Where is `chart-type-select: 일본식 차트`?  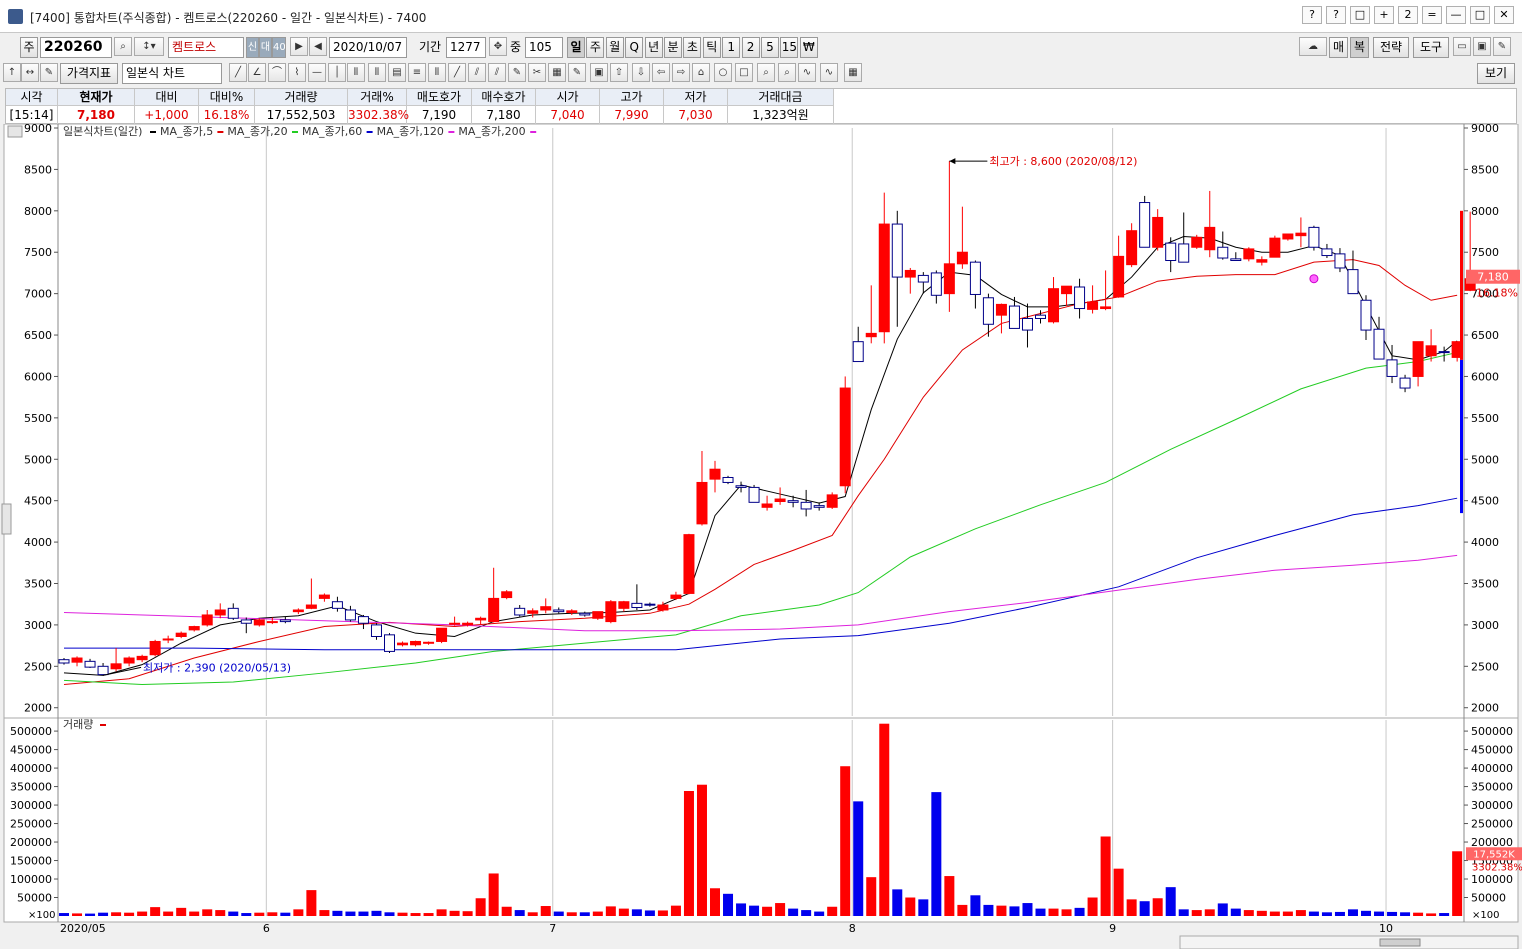 chart-type-select: 일본식 차트 is located at coordinates (172, 73).